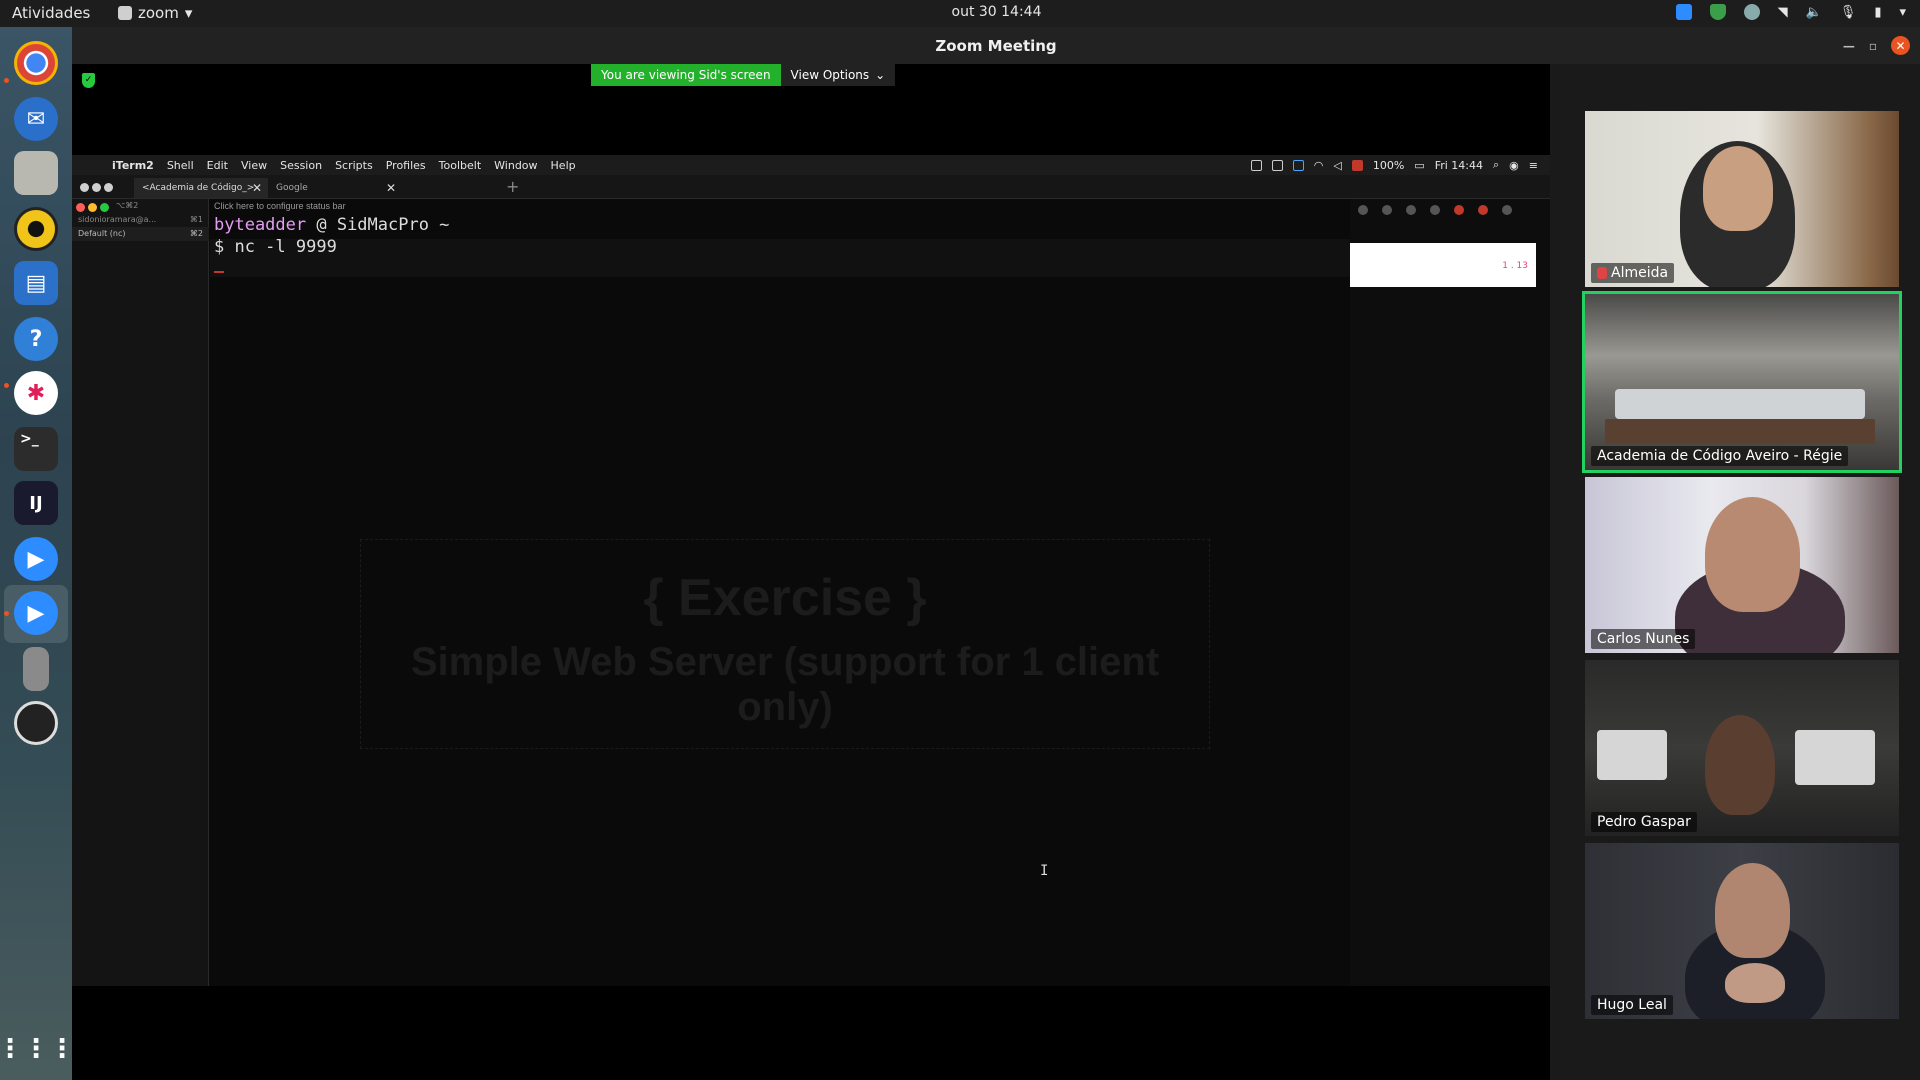  Describe the element at coordinates (133, 165) in the screenshot. I see `menu-iterm2: iTerm2` at that location.